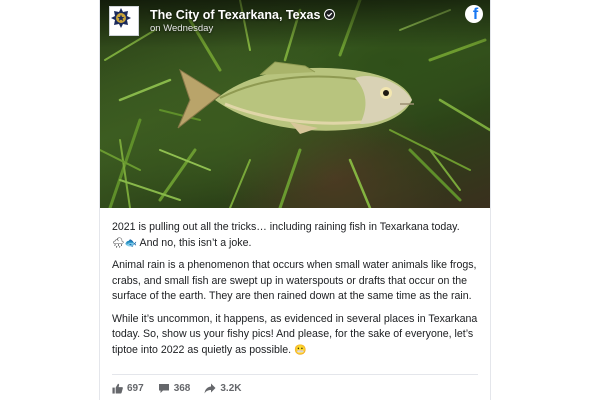  Describe the element at coordinates (231, 388) in the screenshot. I see `share-count-value: 3.2K` at that location.